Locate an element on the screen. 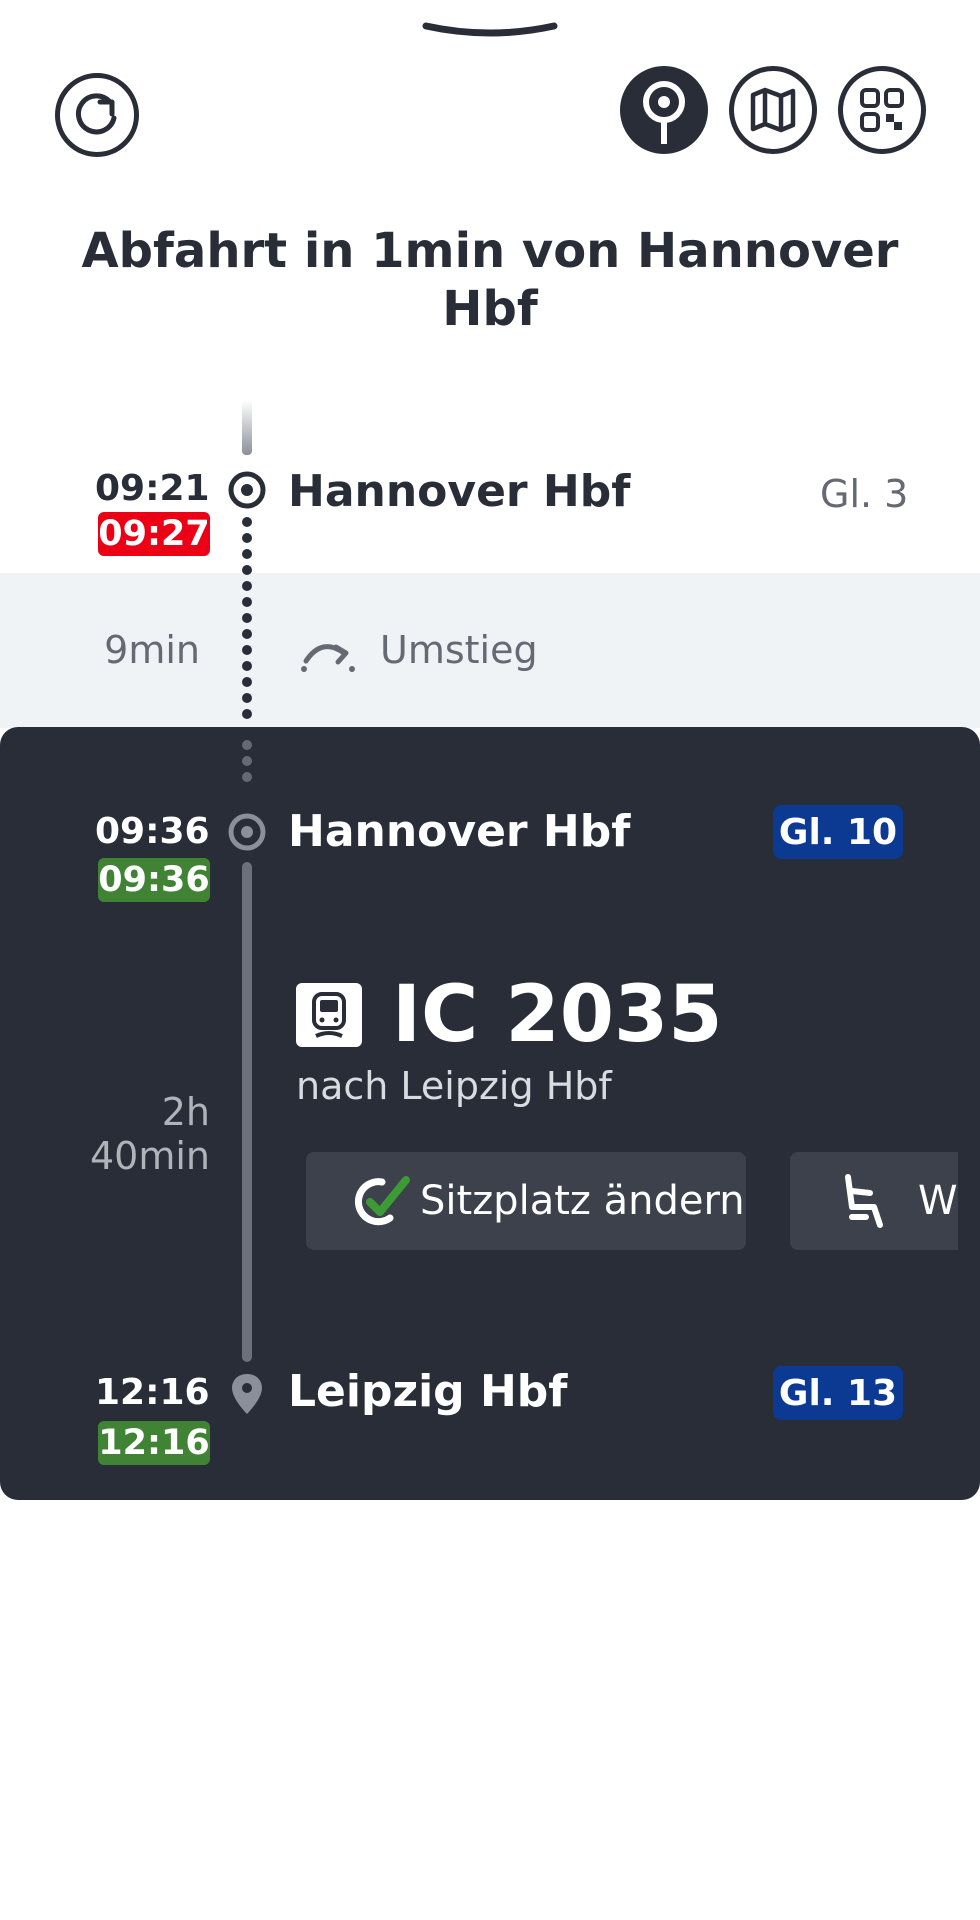 The image size is (980, 1920). location-button is located at coordinates (664, 110).